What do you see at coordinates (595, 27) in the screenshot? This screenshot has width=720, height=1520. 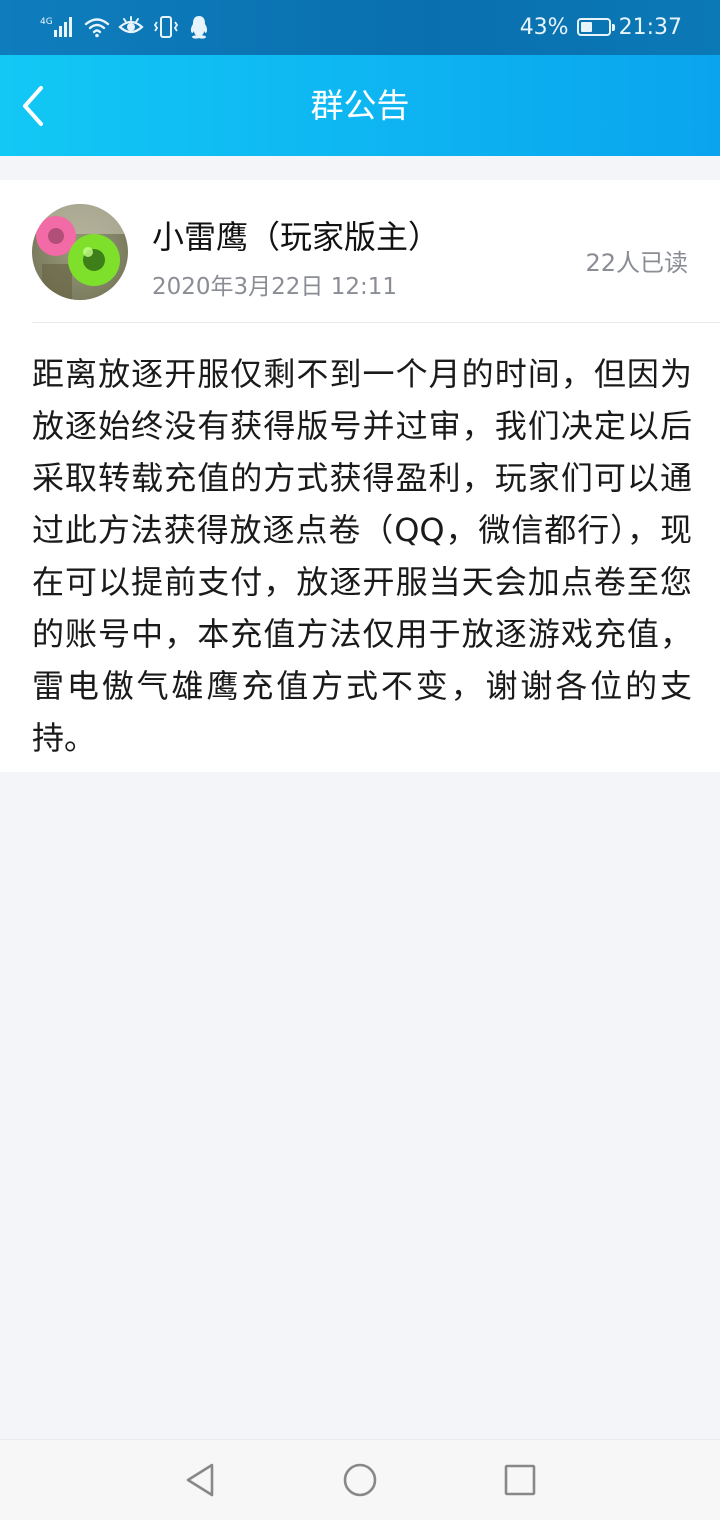 I see `battery-icon` at bounding box center [595, 27].